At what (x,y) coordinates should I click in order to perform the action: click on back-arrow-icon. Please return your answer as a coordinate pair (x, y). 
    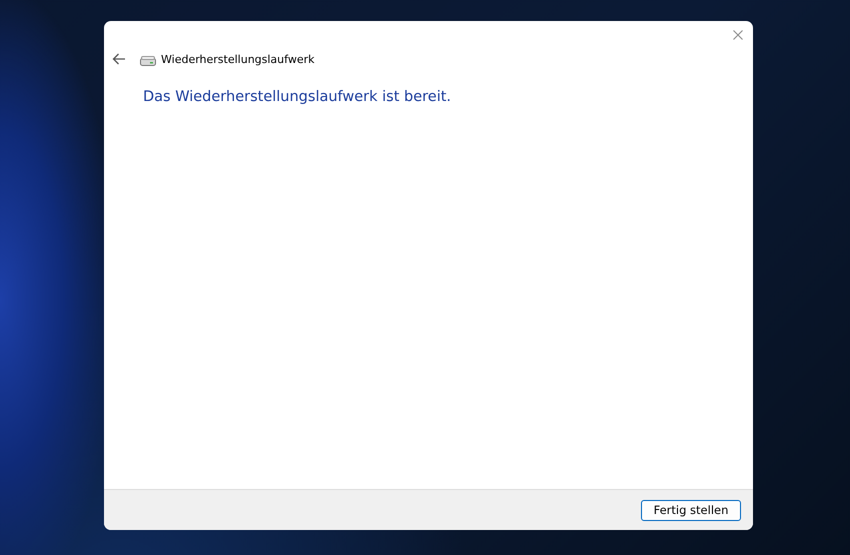
    Looking at the image, I should click on (119, 59).